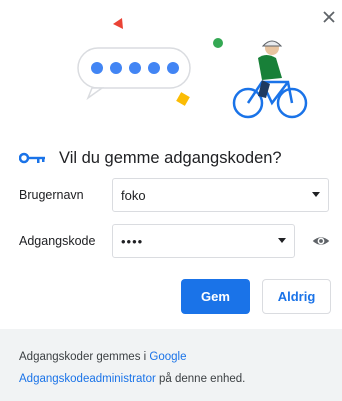 Image resolution: width=342 pixels, height=401 pixels. Describe the element at coordinates (87, 379) in the screenshot. I see `password-manager-link-part2: Adgangskodeadministrator` at that location.